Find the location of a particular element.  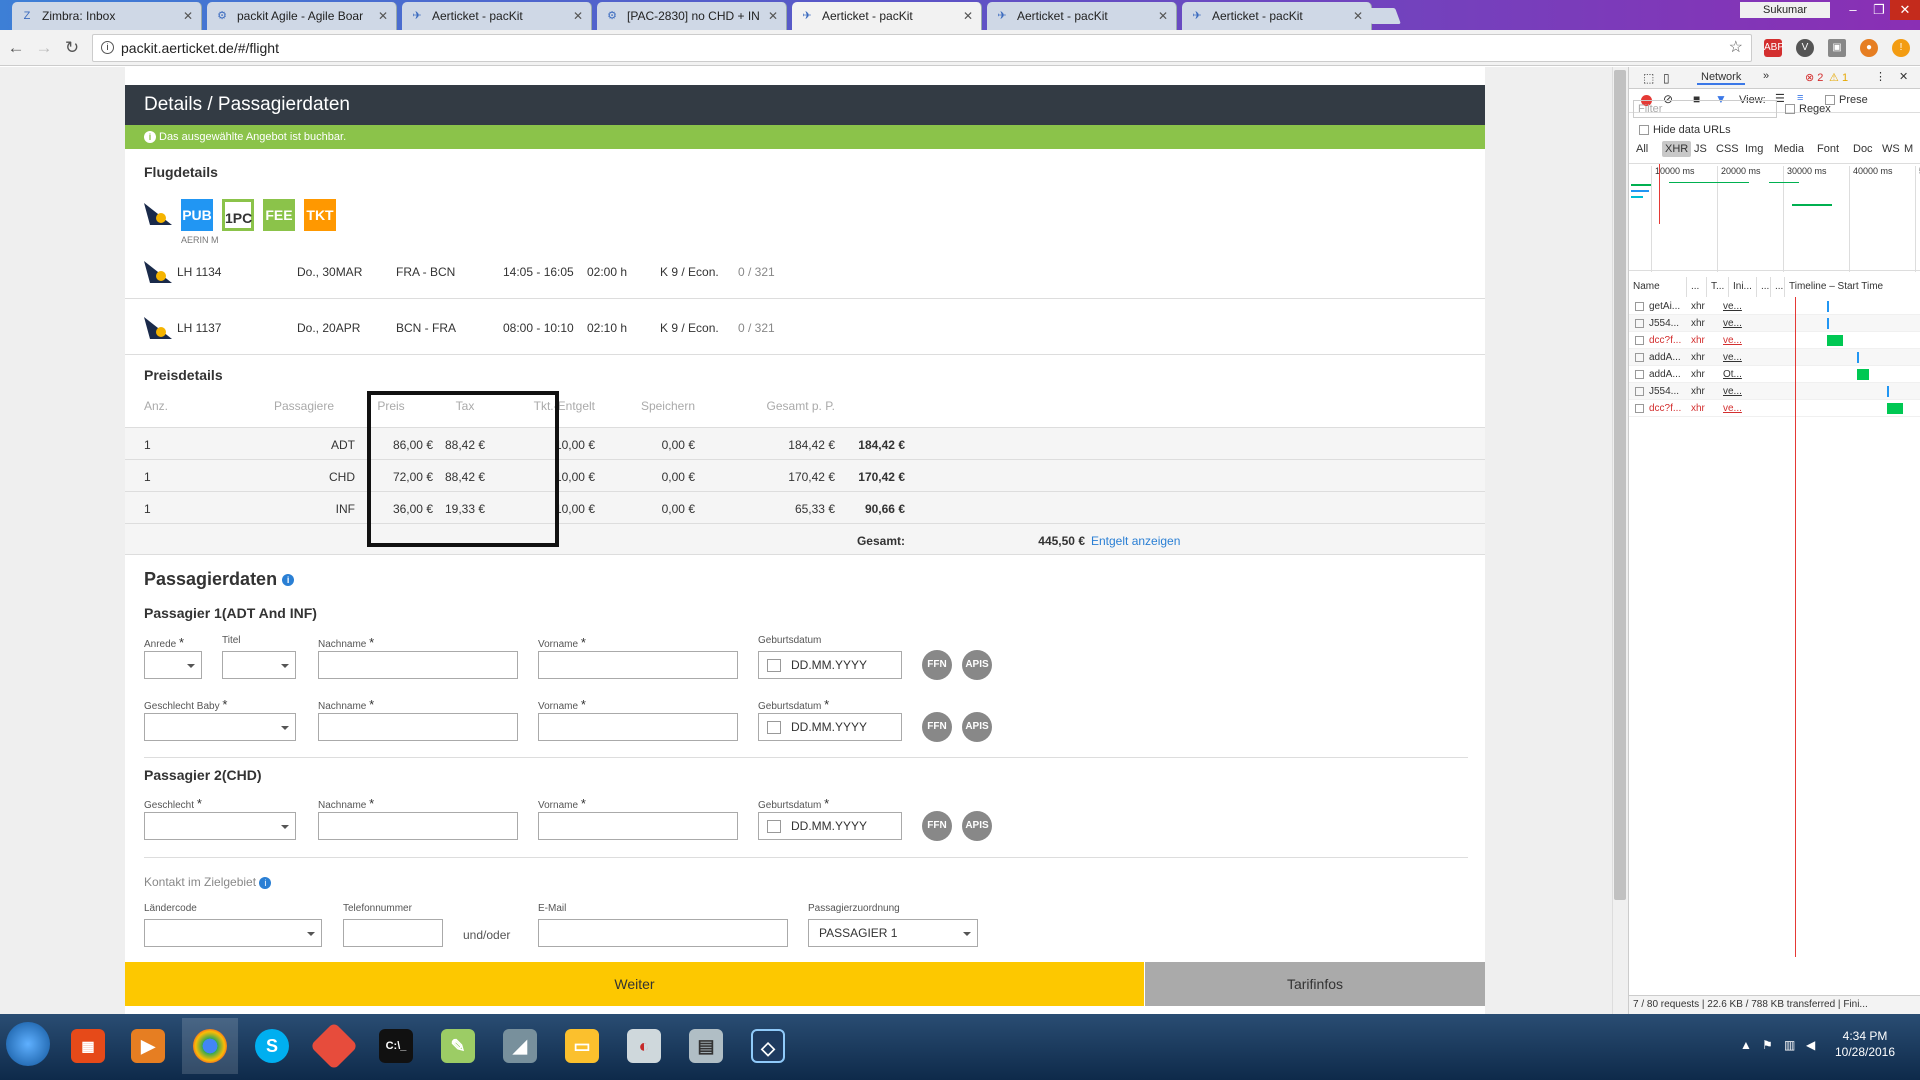

back-icon: ← is located at coordinates (16, 48).